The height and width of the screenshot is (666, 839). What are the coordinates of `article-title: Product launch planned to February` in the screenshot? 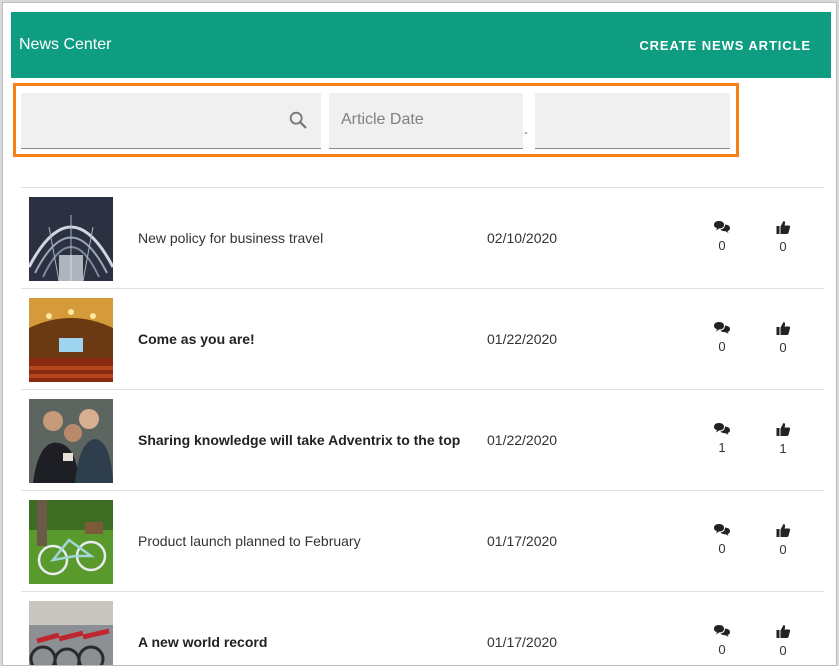 It's located at (249, 541).